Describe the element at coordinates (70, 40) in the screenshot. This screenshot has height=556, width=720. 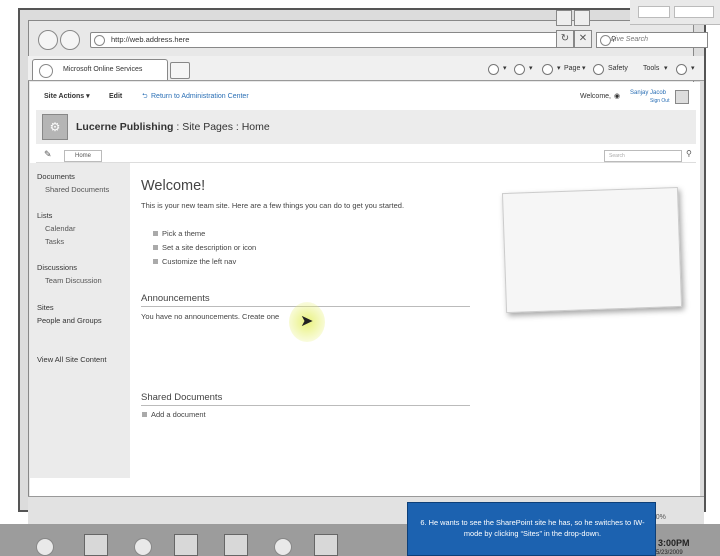
I see `forward-button` at that location.